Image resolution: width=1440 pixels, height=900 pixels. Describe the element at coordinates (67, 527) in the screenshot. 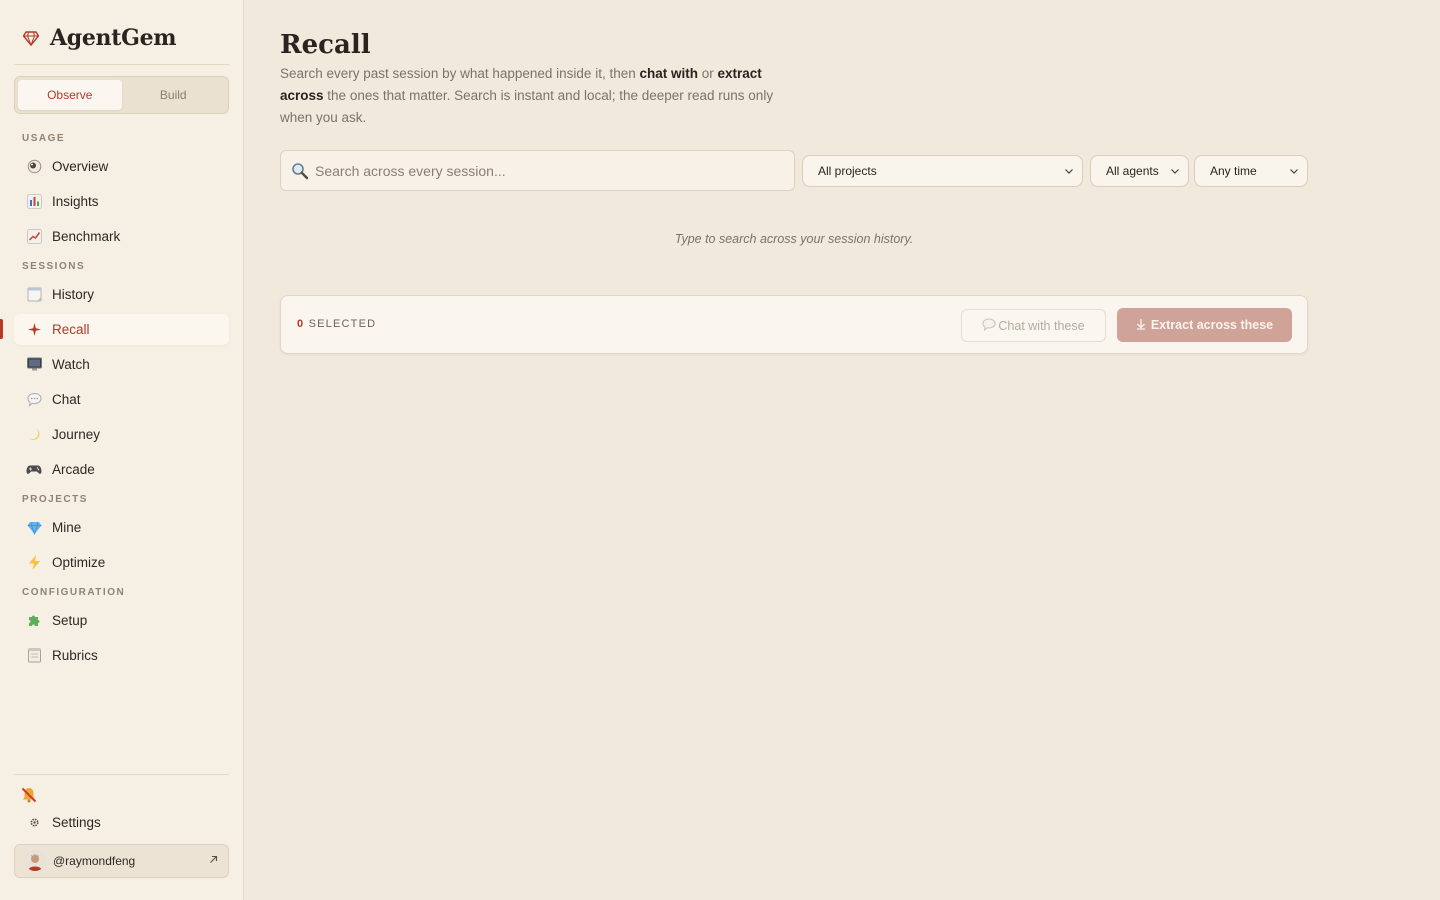

I see `sidebar-item-label: Mine` at that location.